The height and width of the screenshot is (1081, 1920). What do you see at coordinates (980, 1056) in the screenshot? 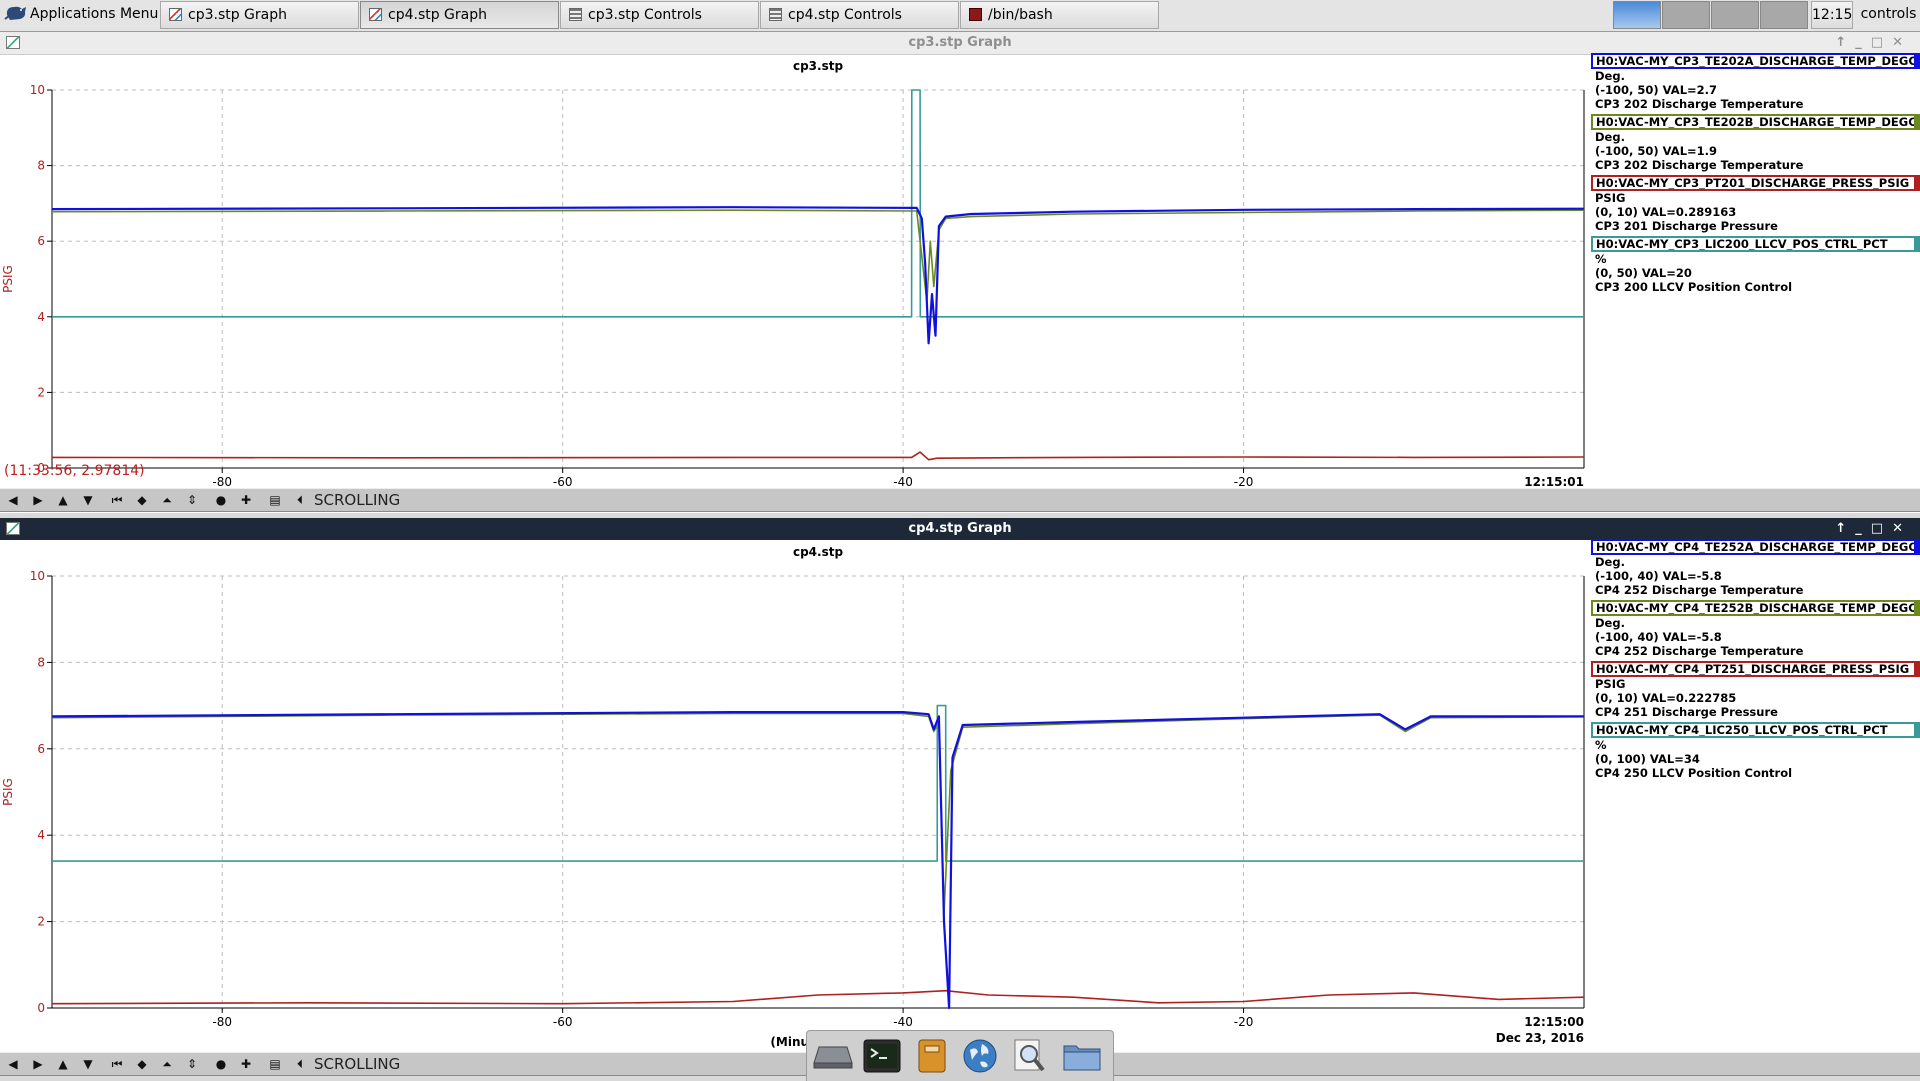
I see `web-browser-icon` at bounding box center [980, 1056].